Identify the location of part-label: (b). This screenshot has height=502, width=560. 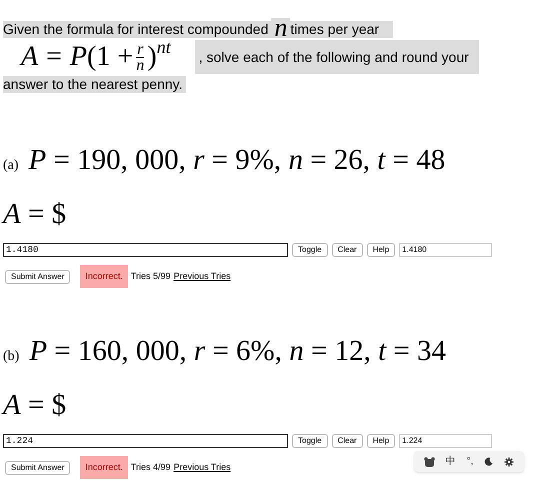
(11, 357).